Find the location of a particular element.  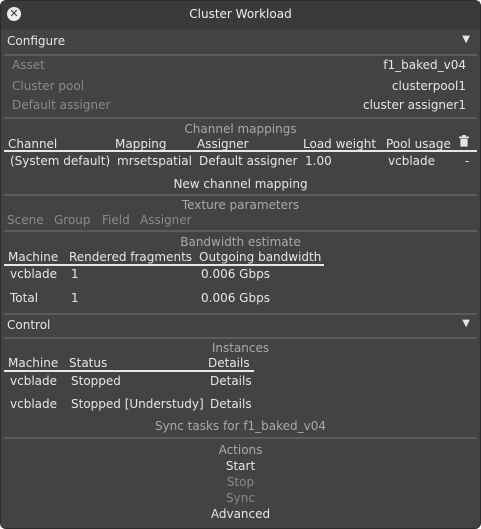

col-details: Details is located at coordinates (229, 363).